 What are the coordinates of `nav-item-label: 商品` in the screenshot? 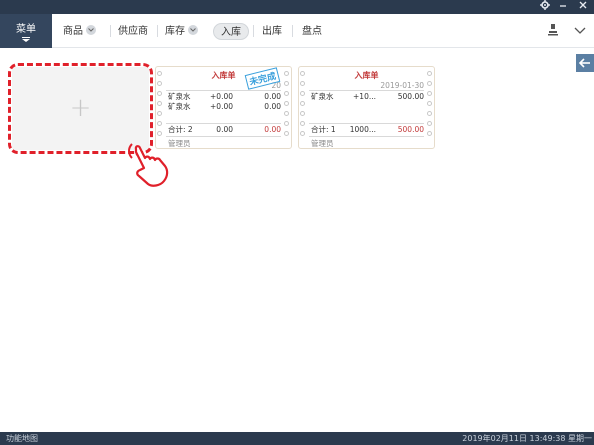 It's located at (73, 31).